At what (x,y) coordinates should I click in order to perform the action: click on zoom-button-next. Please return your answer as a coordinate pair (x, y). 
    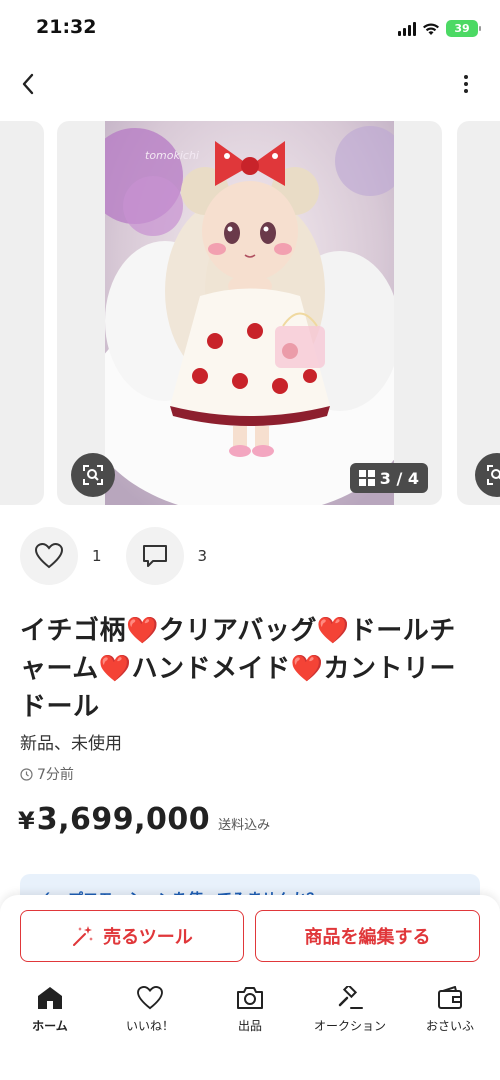
    Looking at the image, I should click on (487, 475).